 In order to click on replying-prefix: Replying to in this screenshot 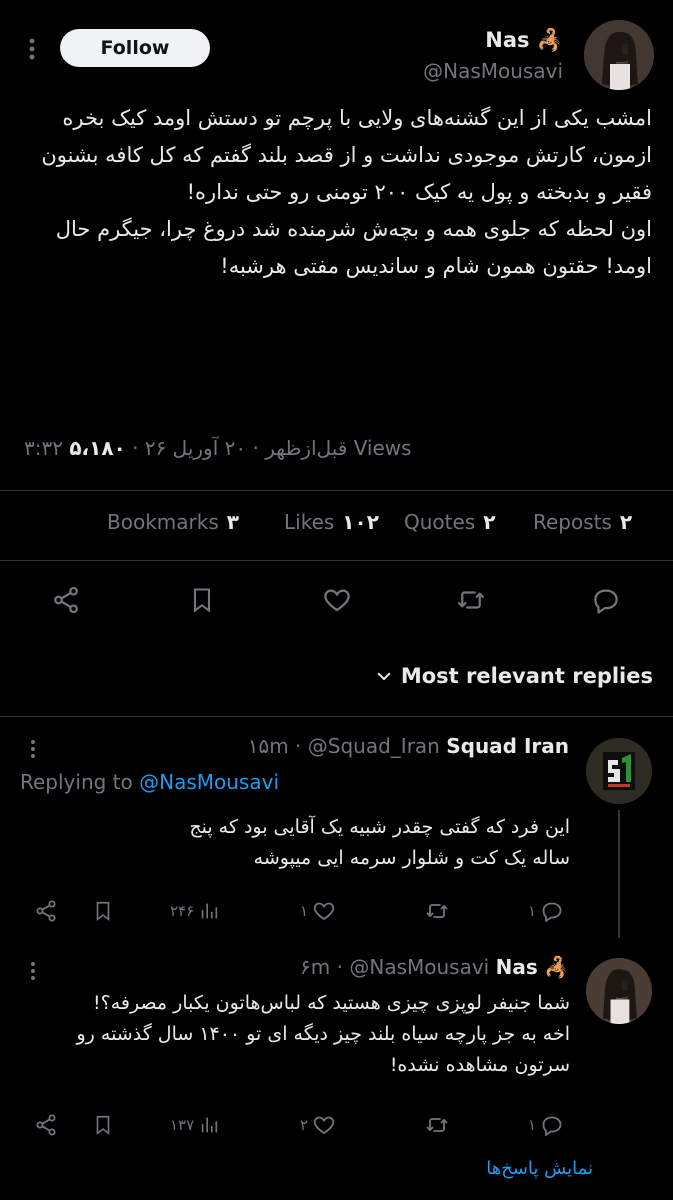, I will do `click(76, 782)`.